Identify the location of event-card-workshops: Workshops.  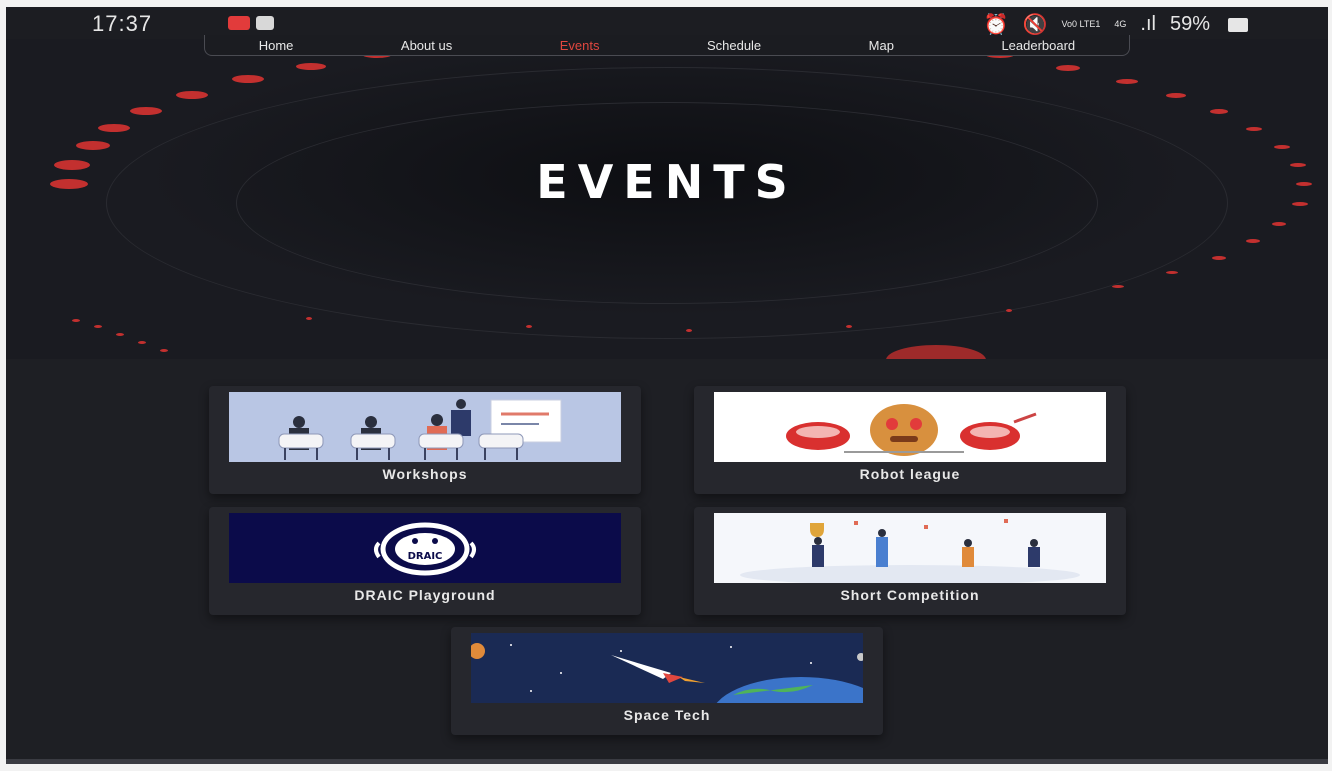
(425, 440).